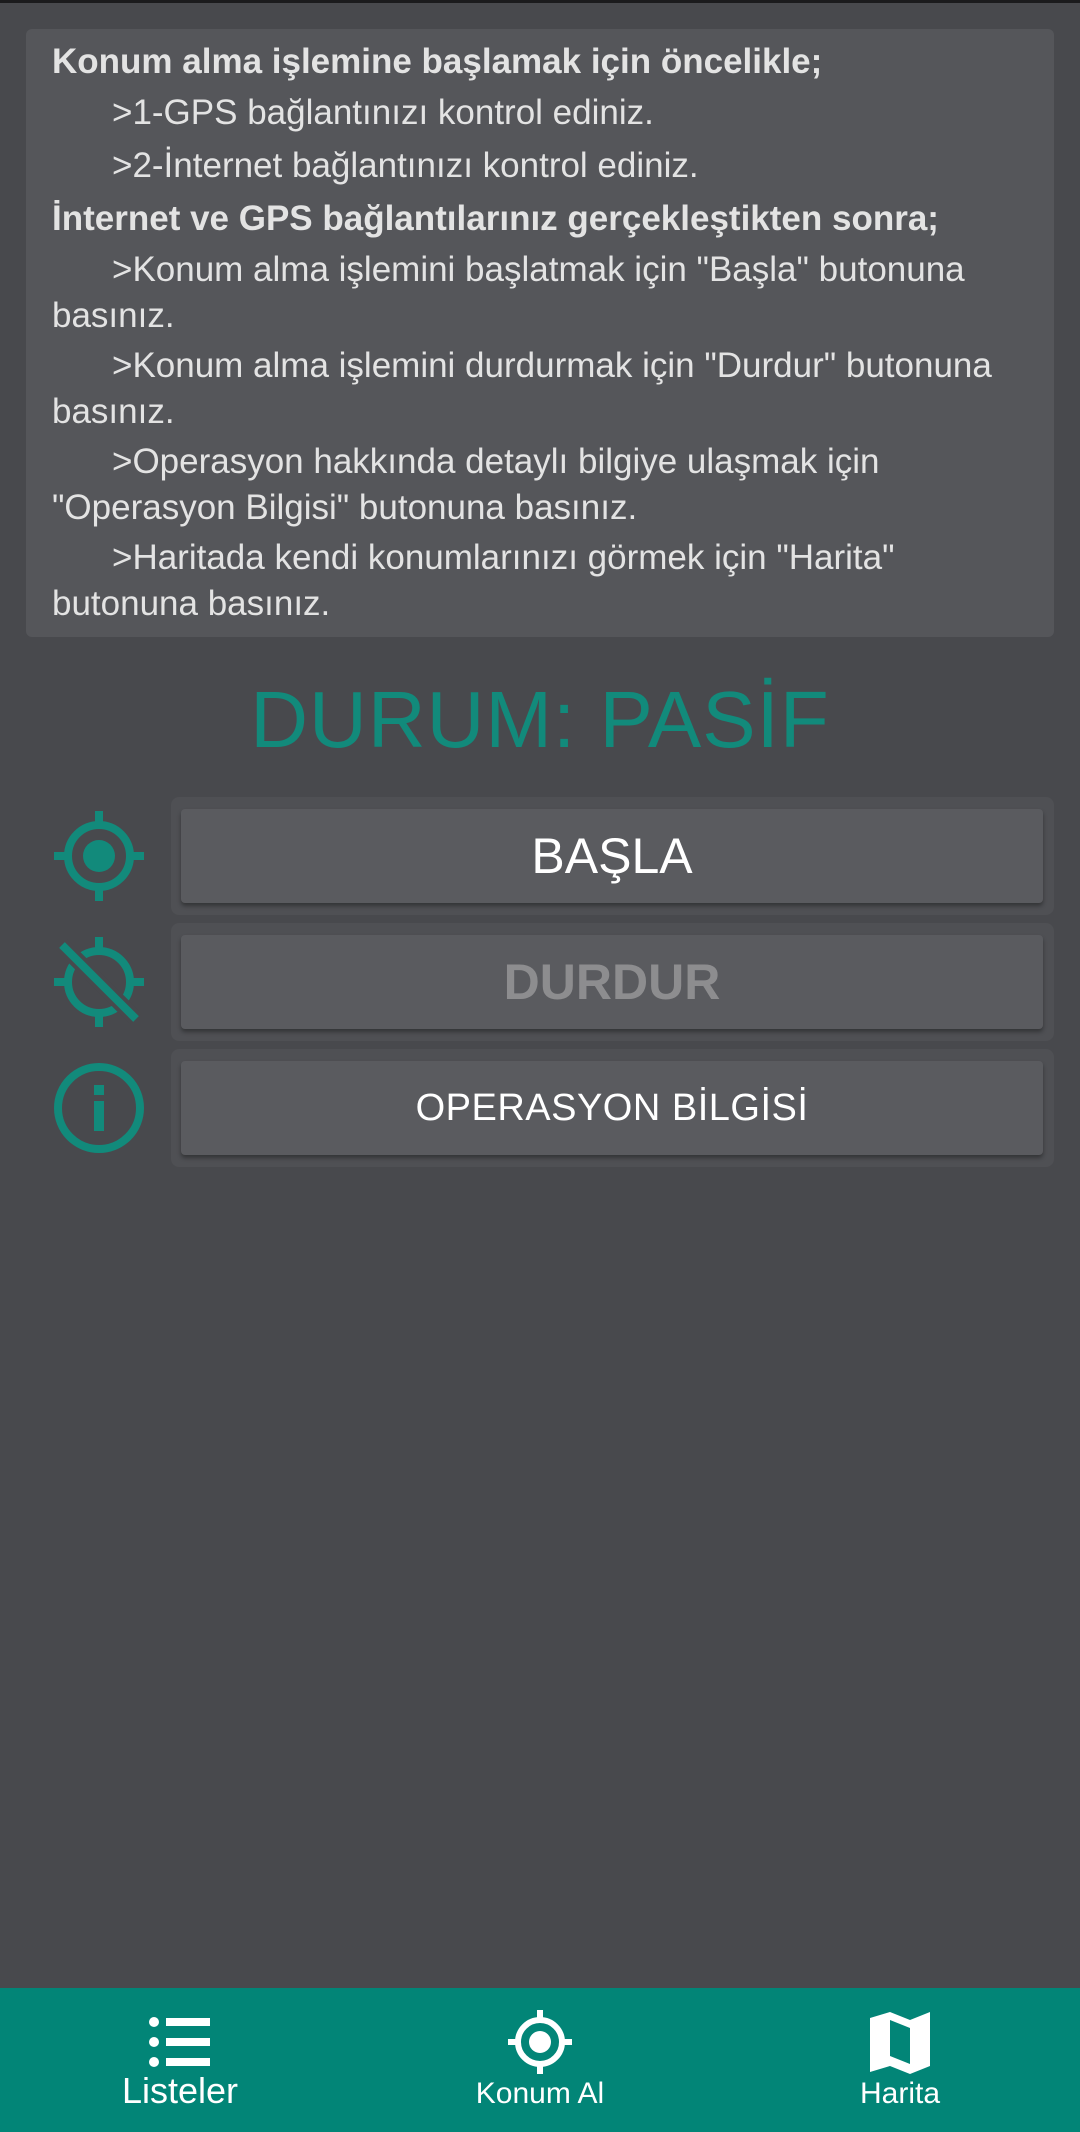 Image resolution: width=1080 pixels, height=2132 pixels. I want to click on stop-row: DURDUR, so click(540, 982).